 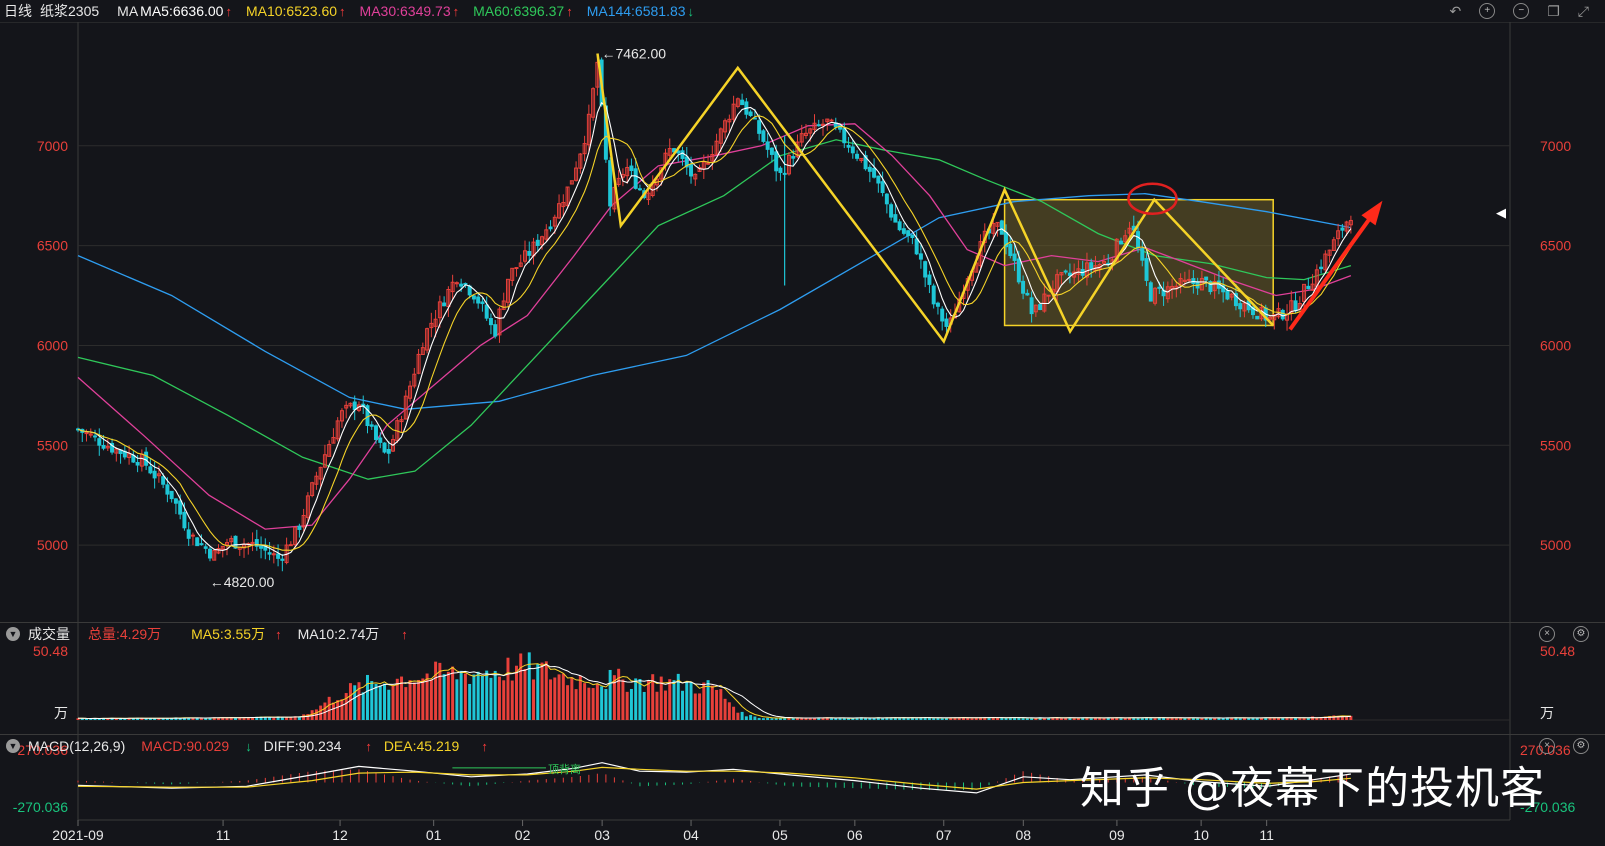 What do you see at coordinates (691, 835) in the screenshot?
I see `x-tick-label: 04` at bounding box center [691, 835].